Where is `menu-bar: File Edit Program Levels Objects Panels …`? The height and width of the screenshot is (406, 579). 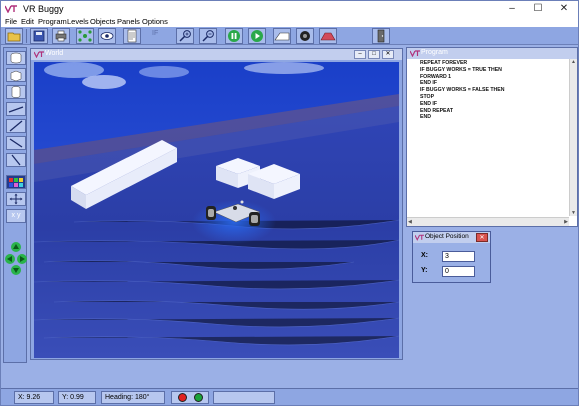 menu-bar: File Edit Program Levels Objects Panels … is located at coordinates (289, 22).